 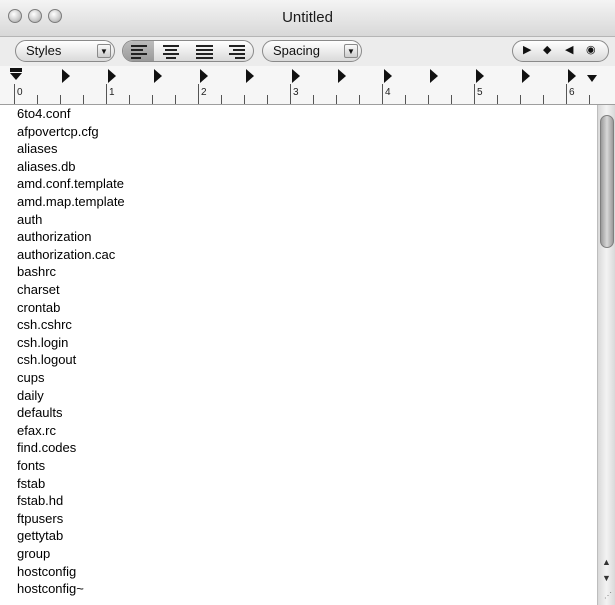 I want to click on text-line: hostconfig, so click(x=46, y=571).